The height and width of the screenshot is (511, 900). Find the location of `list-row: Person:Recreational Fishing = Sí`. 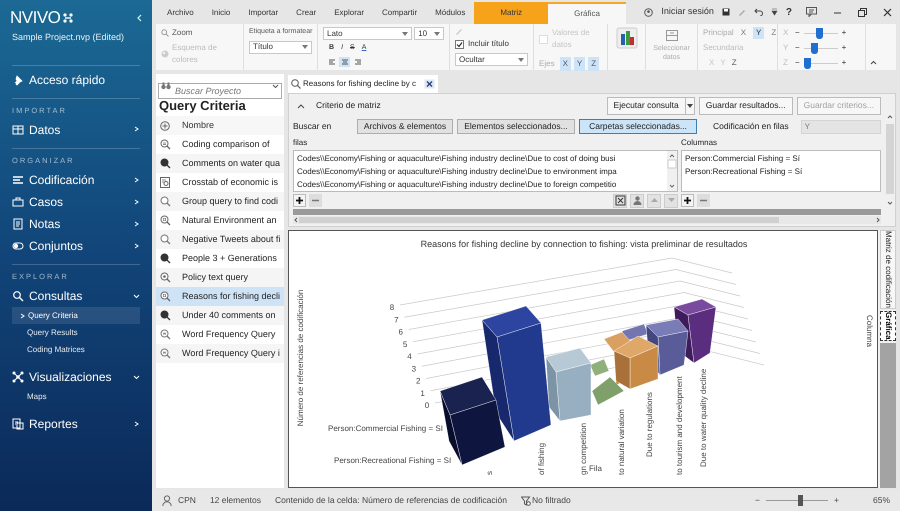

list-row: Person:Recreational Fishing = Sí is located at coordinates (781, 171).